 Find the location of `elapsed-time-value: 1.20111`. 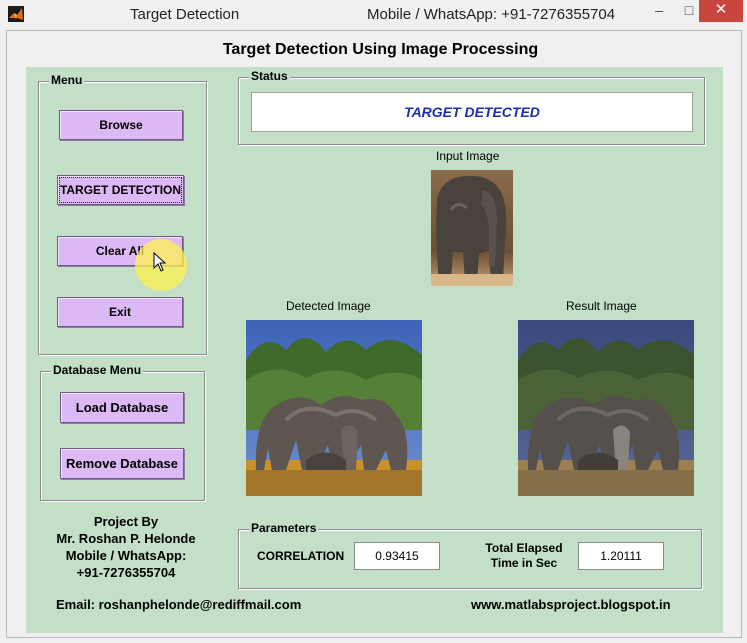

elapsed-time-value: 1.20111 is located at coordinates (621, 556).